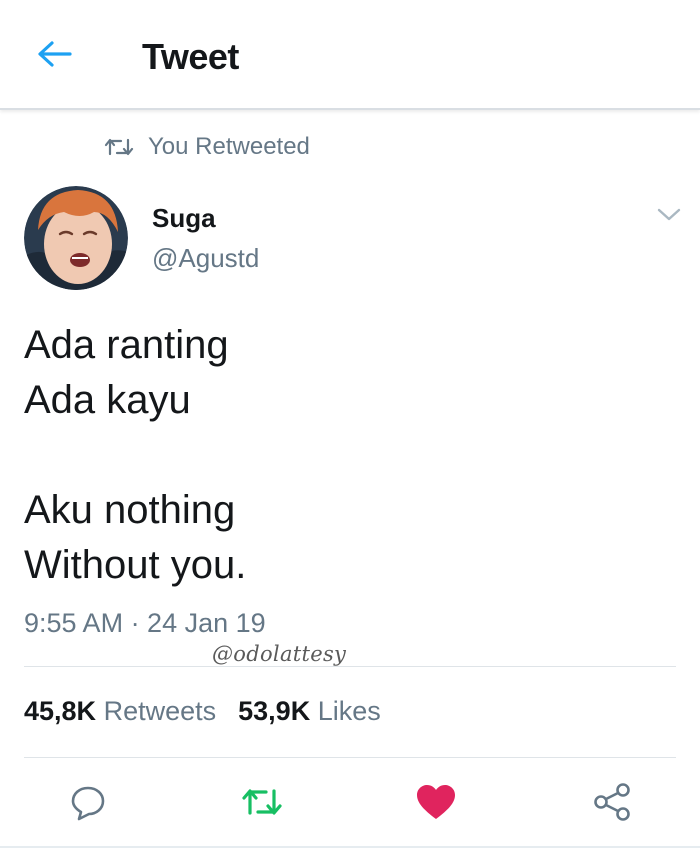  I want to click on retweet-context-label: You Retweeted, so click(229, 146).